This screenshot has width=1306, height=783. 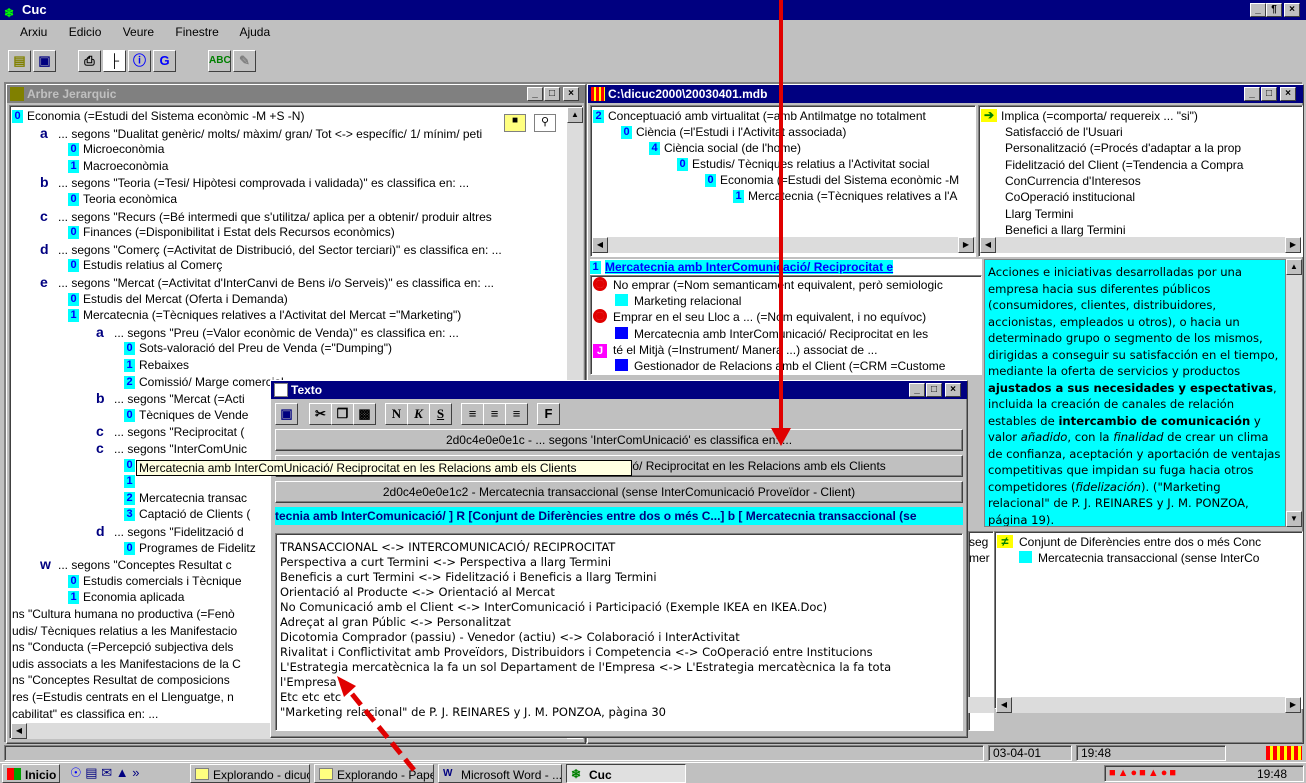 I want to click on red-arrow-down-head, so click(x=781, y=437).